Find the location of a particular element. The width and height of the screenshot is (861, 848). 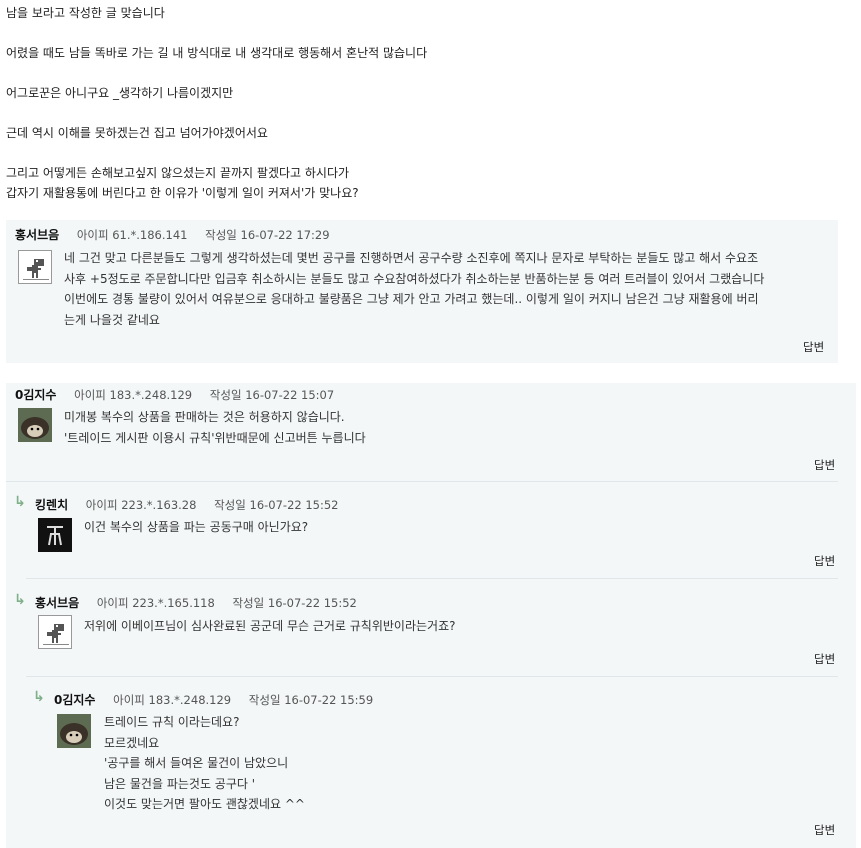

comment-date: 16-07-22 15:59 is located at coordinates (329, 700).